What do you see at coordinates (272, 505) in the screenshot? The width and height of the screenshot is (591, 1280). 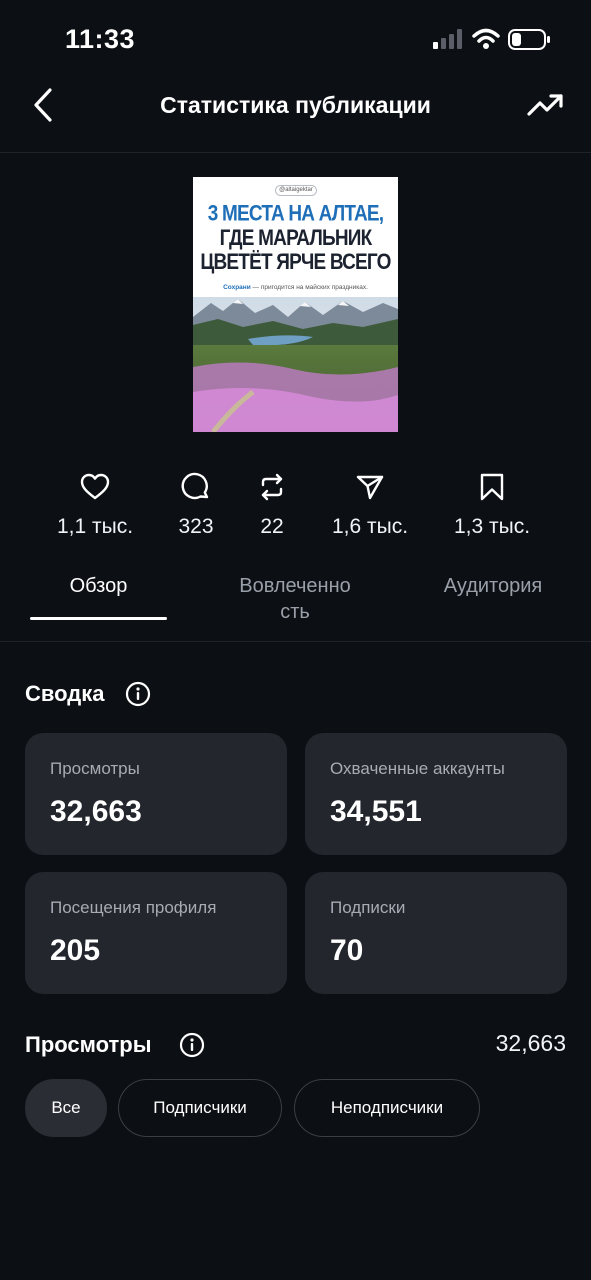 I see `reposts-stat: 22` at bounding box center [272, 505].